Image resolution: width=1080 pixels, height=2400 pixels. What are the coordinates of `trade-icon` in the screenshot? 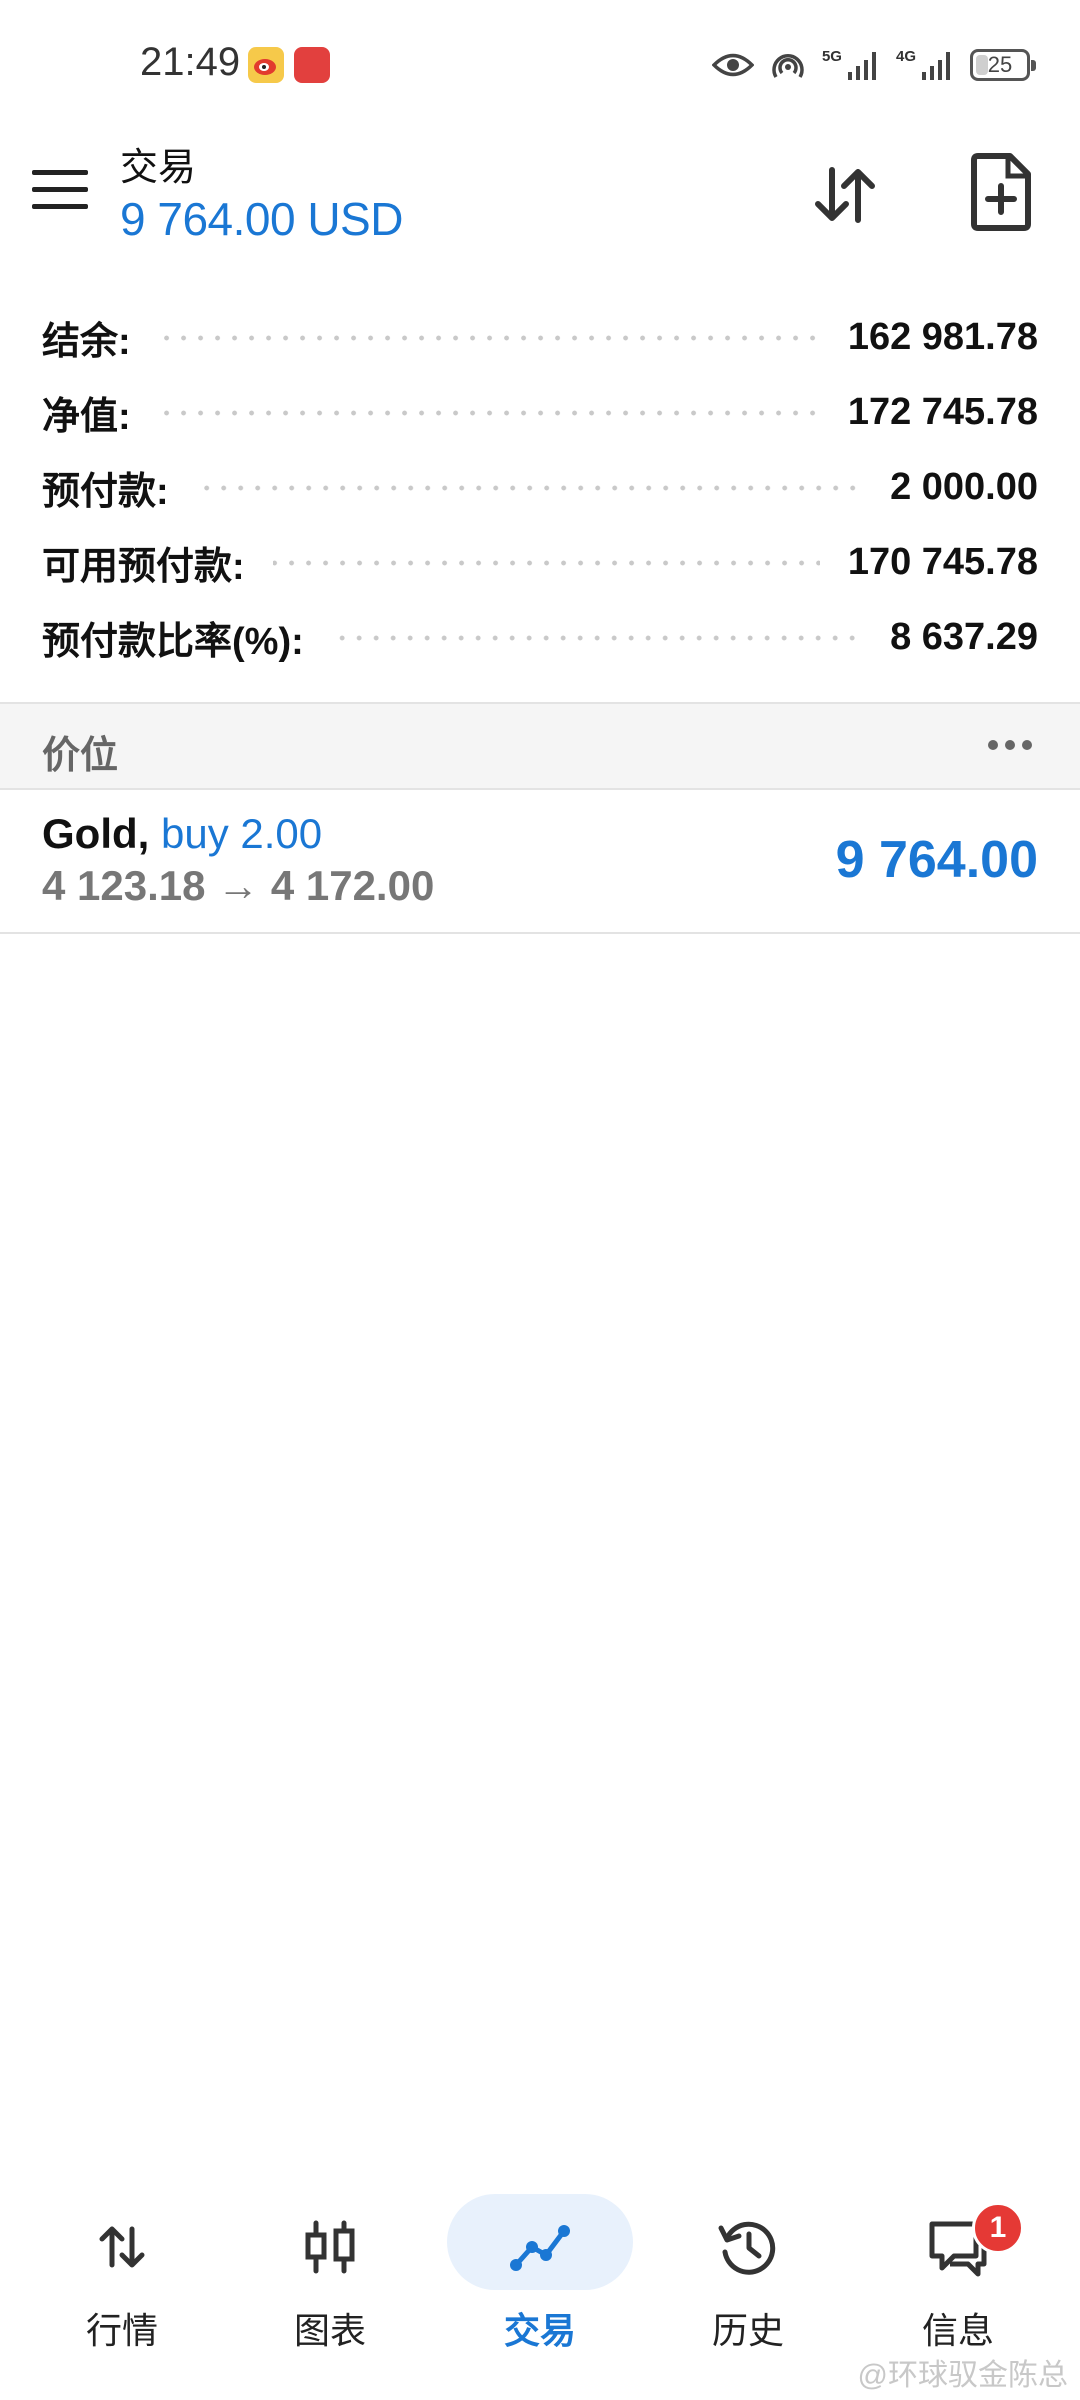 It's located at (540, 2247).